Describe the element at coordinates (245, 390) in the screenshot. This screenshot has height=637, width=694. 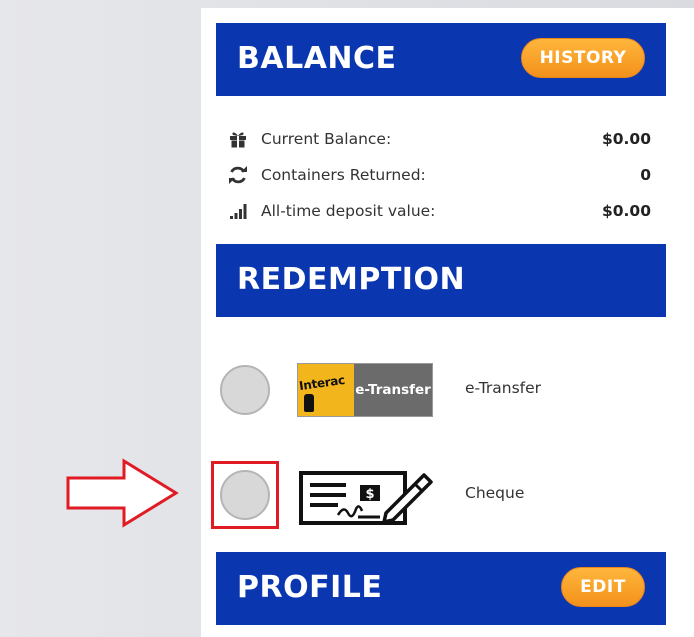
I see `etransfer-radio` at that location.